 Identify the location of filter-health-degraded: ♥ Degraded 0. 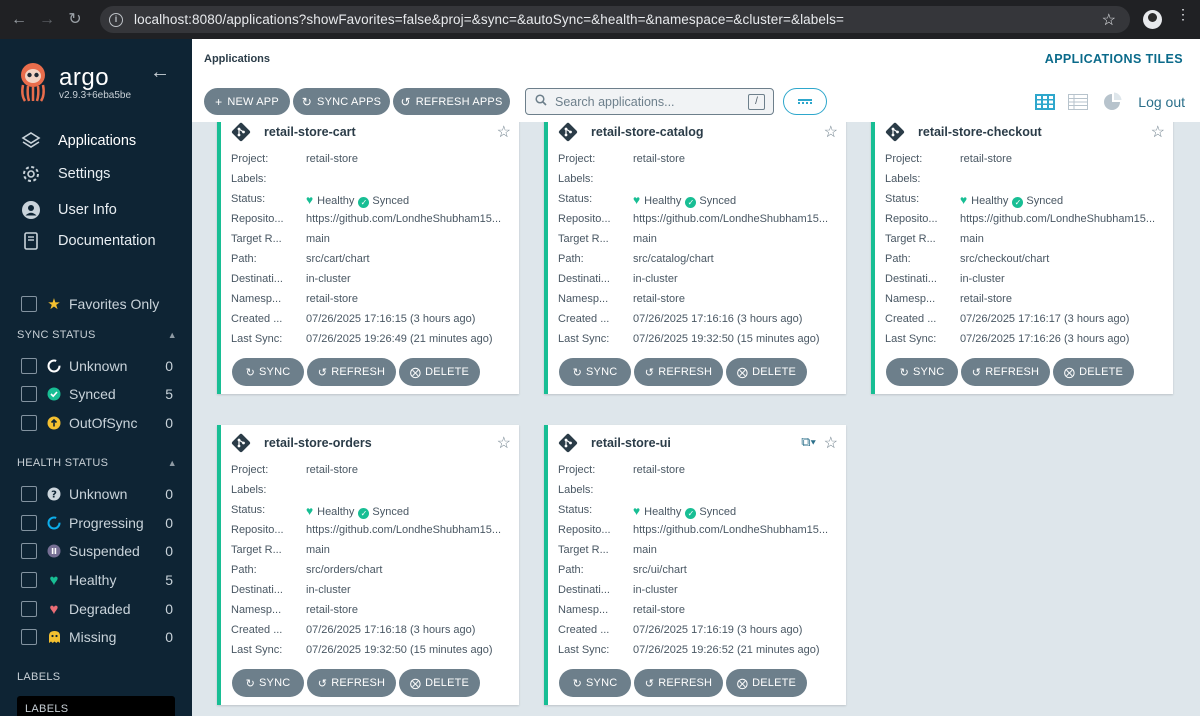
(97, 609).